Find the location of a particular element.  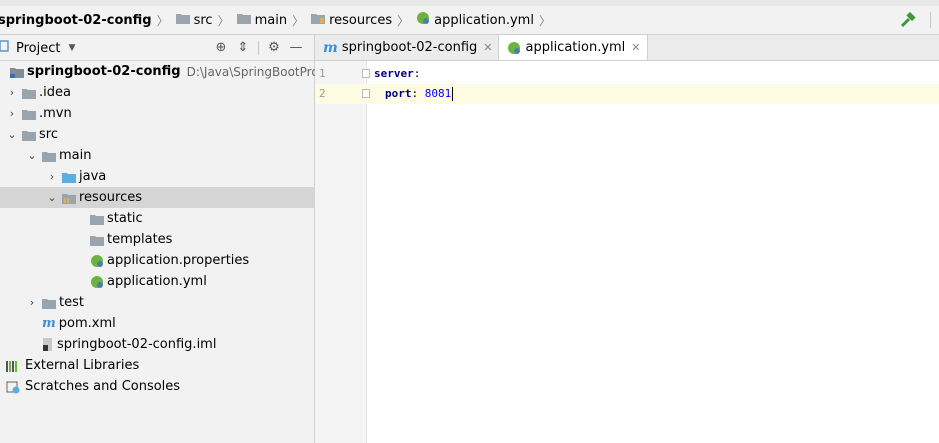

tree-item-mvn: › .mvn is located at coordinates (157, 113).